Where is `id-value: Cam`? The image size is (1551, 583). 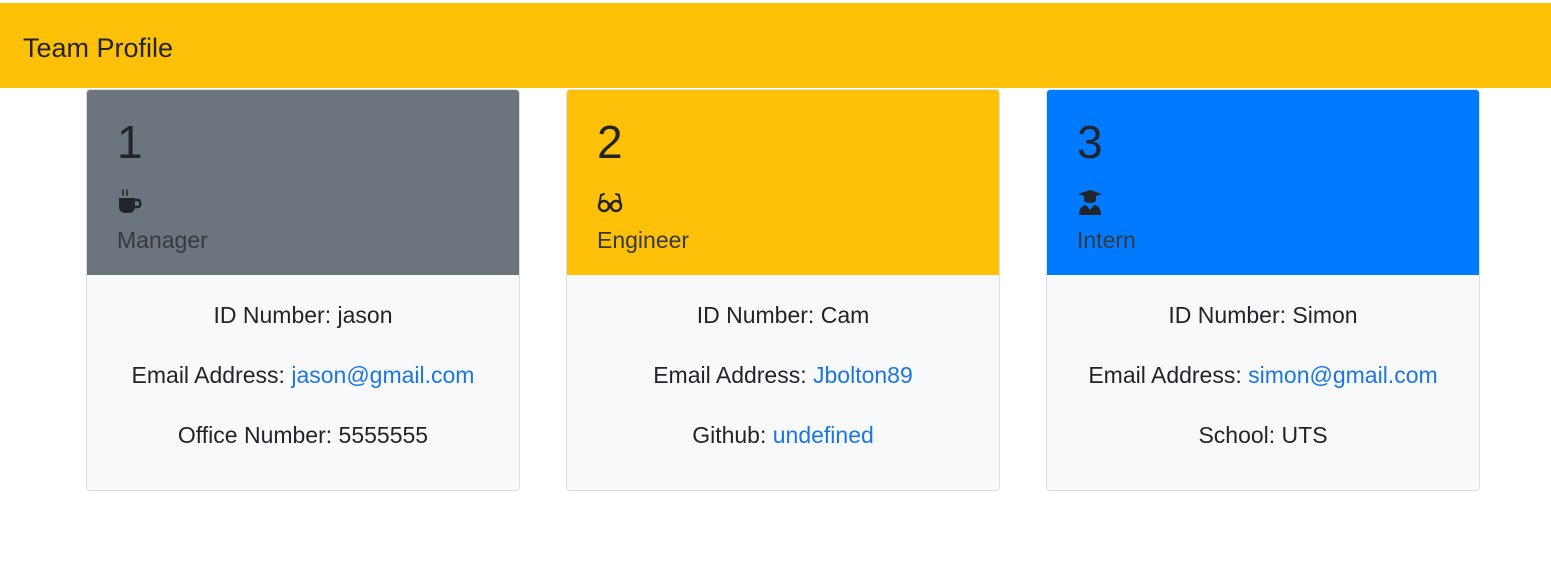 id-value: Cam is located at coordinates (845, 315).